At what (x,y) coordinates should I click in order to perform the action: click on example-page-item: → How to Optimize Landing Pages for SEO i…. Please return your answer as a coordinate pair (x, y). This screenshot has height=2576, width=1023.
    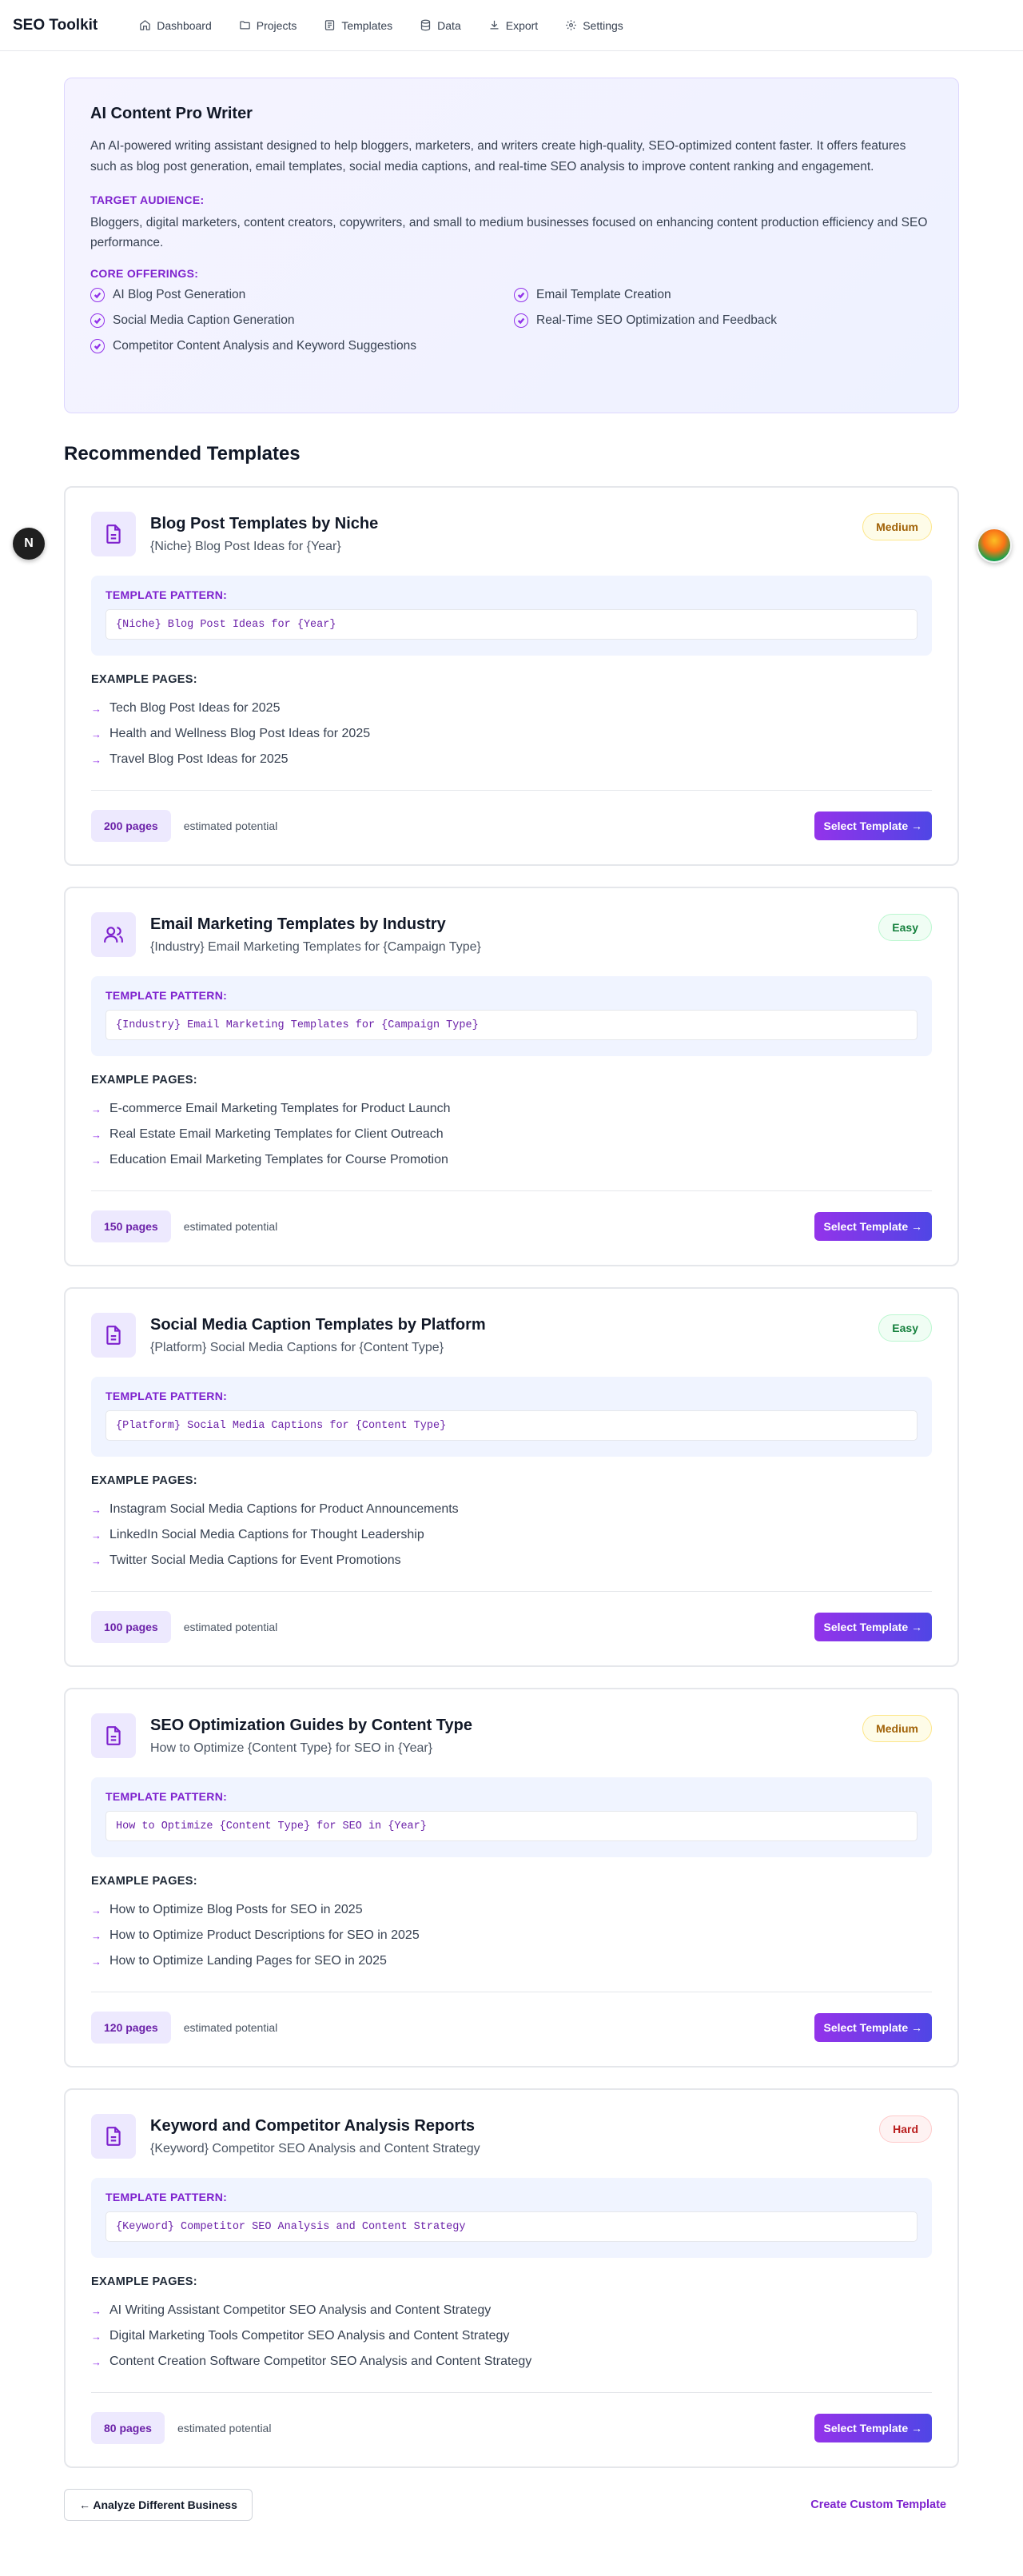
    Looking at the image, I should click on (511, 1961).